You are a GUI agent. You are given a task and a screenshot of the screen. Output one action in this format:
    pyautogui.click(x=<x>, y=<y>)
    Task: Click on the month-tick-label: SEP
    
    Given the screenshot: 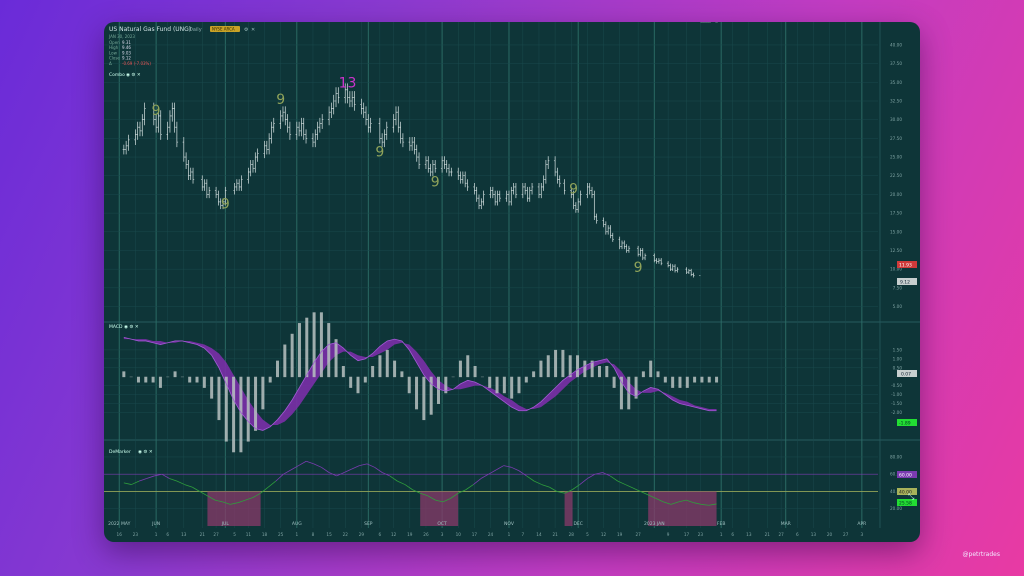 What is the action you would take?
    pyautogui.click(x=368, y=524)
    